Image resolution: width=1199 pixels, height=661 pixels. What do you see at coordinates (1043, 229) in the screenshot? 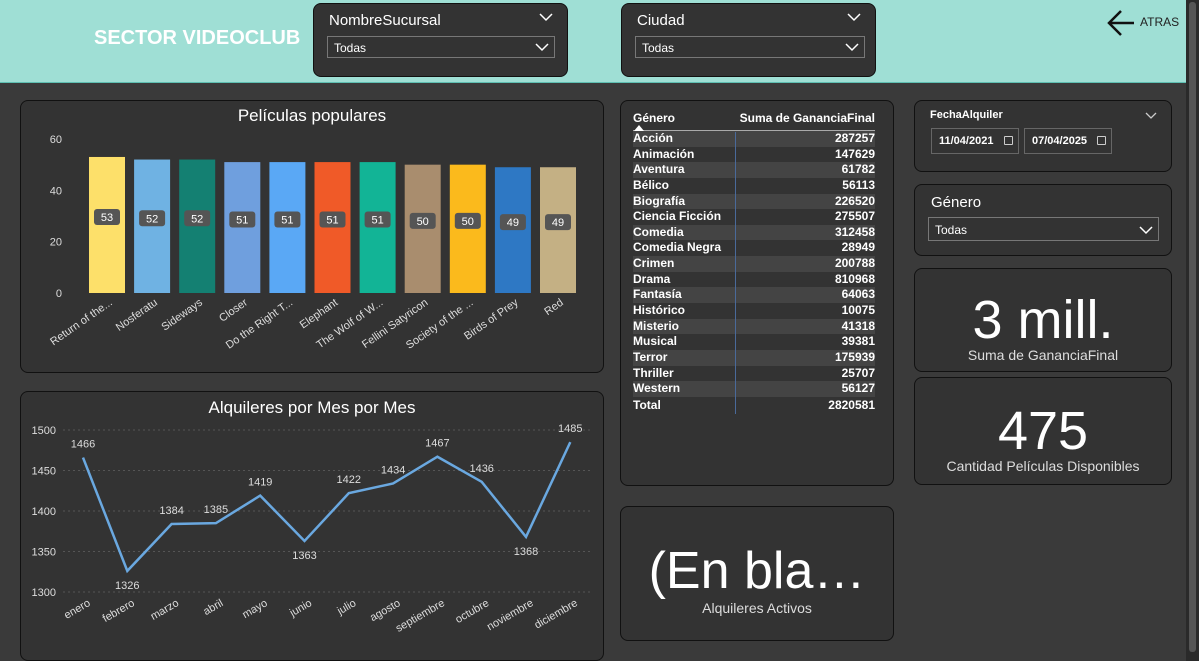
I see `genre-dropdown: Todas` at bounding box center [1043, 229].